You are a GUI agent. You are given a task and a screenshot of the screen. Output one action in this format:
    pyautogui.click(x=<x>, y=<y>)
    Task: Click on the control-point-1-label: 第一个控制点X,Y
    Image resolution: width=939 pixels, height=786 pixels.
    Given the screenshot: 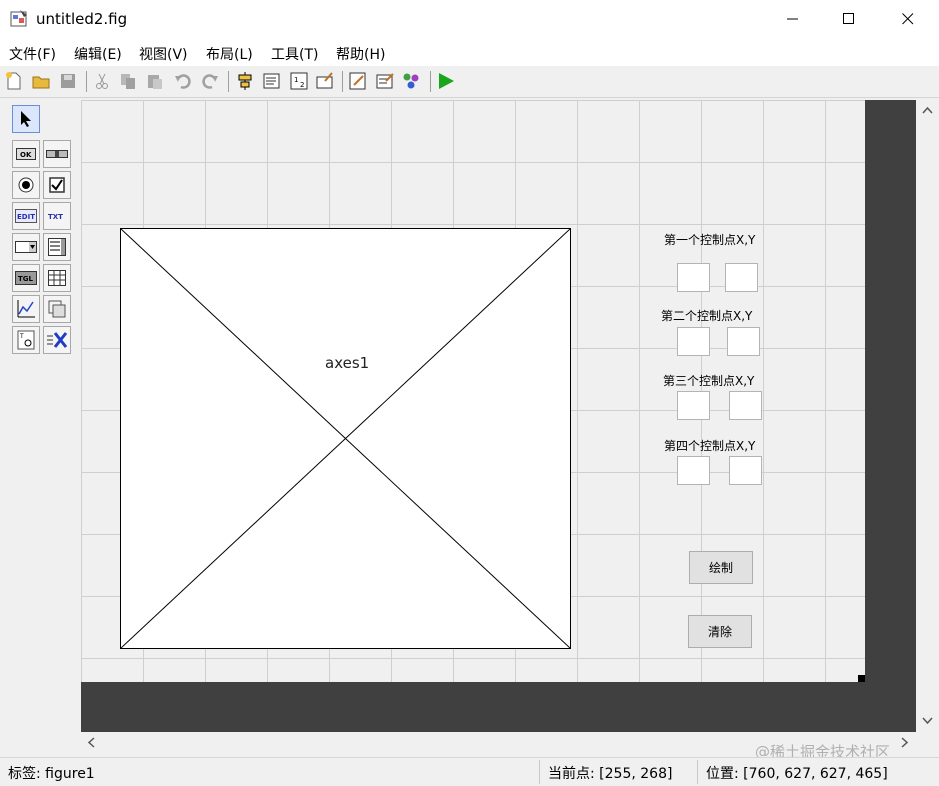 What is the action you would take?
    pyautogui.click(x=709, y=239)
    